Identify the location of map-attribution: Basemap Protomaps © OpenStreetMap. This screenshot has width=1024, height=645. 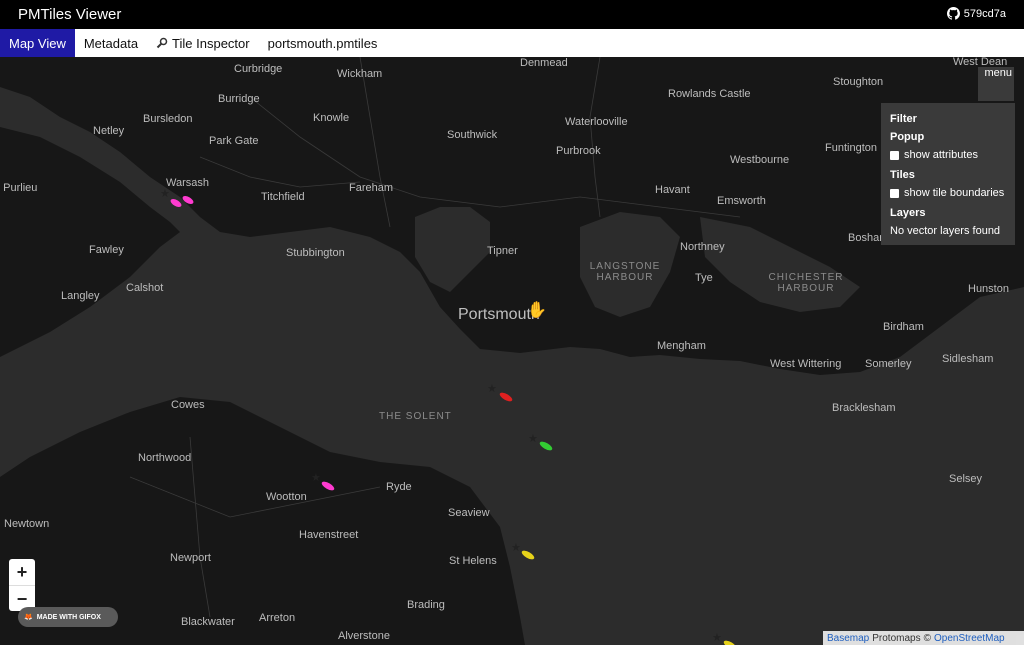
(923, 638).